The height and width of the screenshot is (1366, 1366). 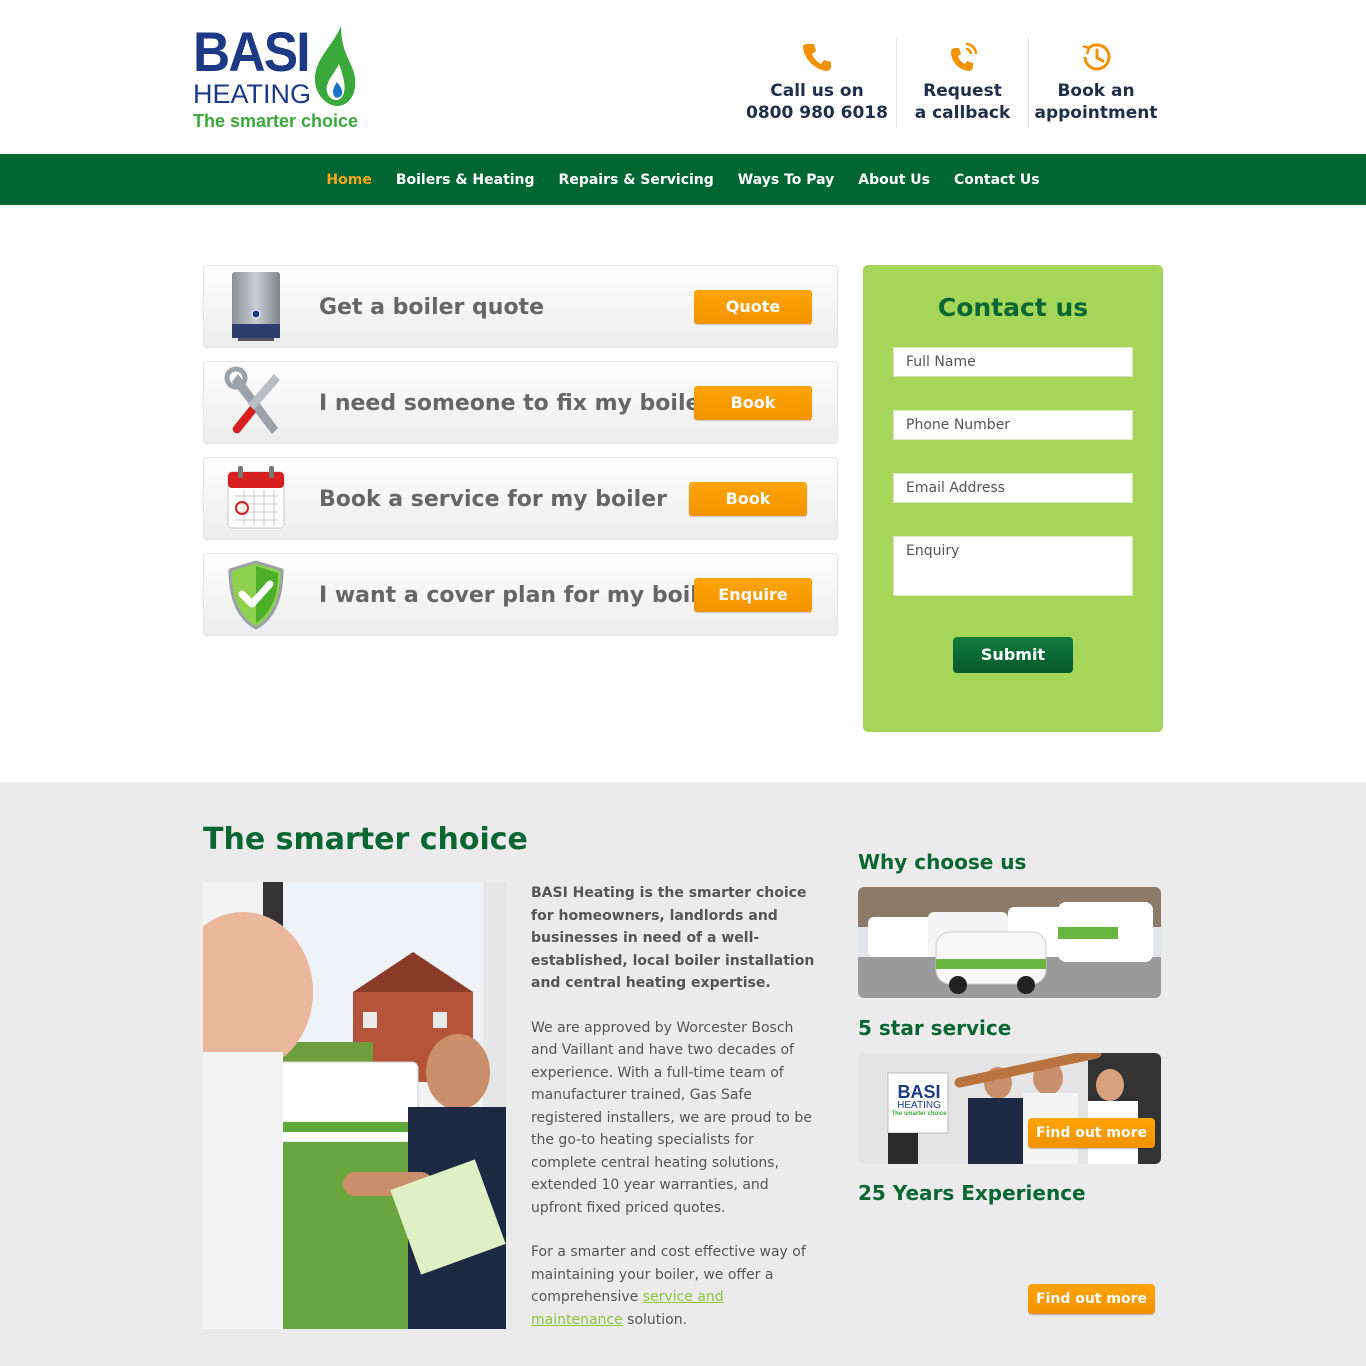 What do you see at coordinates (1013, 362) in the screenshot?
I see `full-name-field: Full Name` at bounding box center [1013, 362].